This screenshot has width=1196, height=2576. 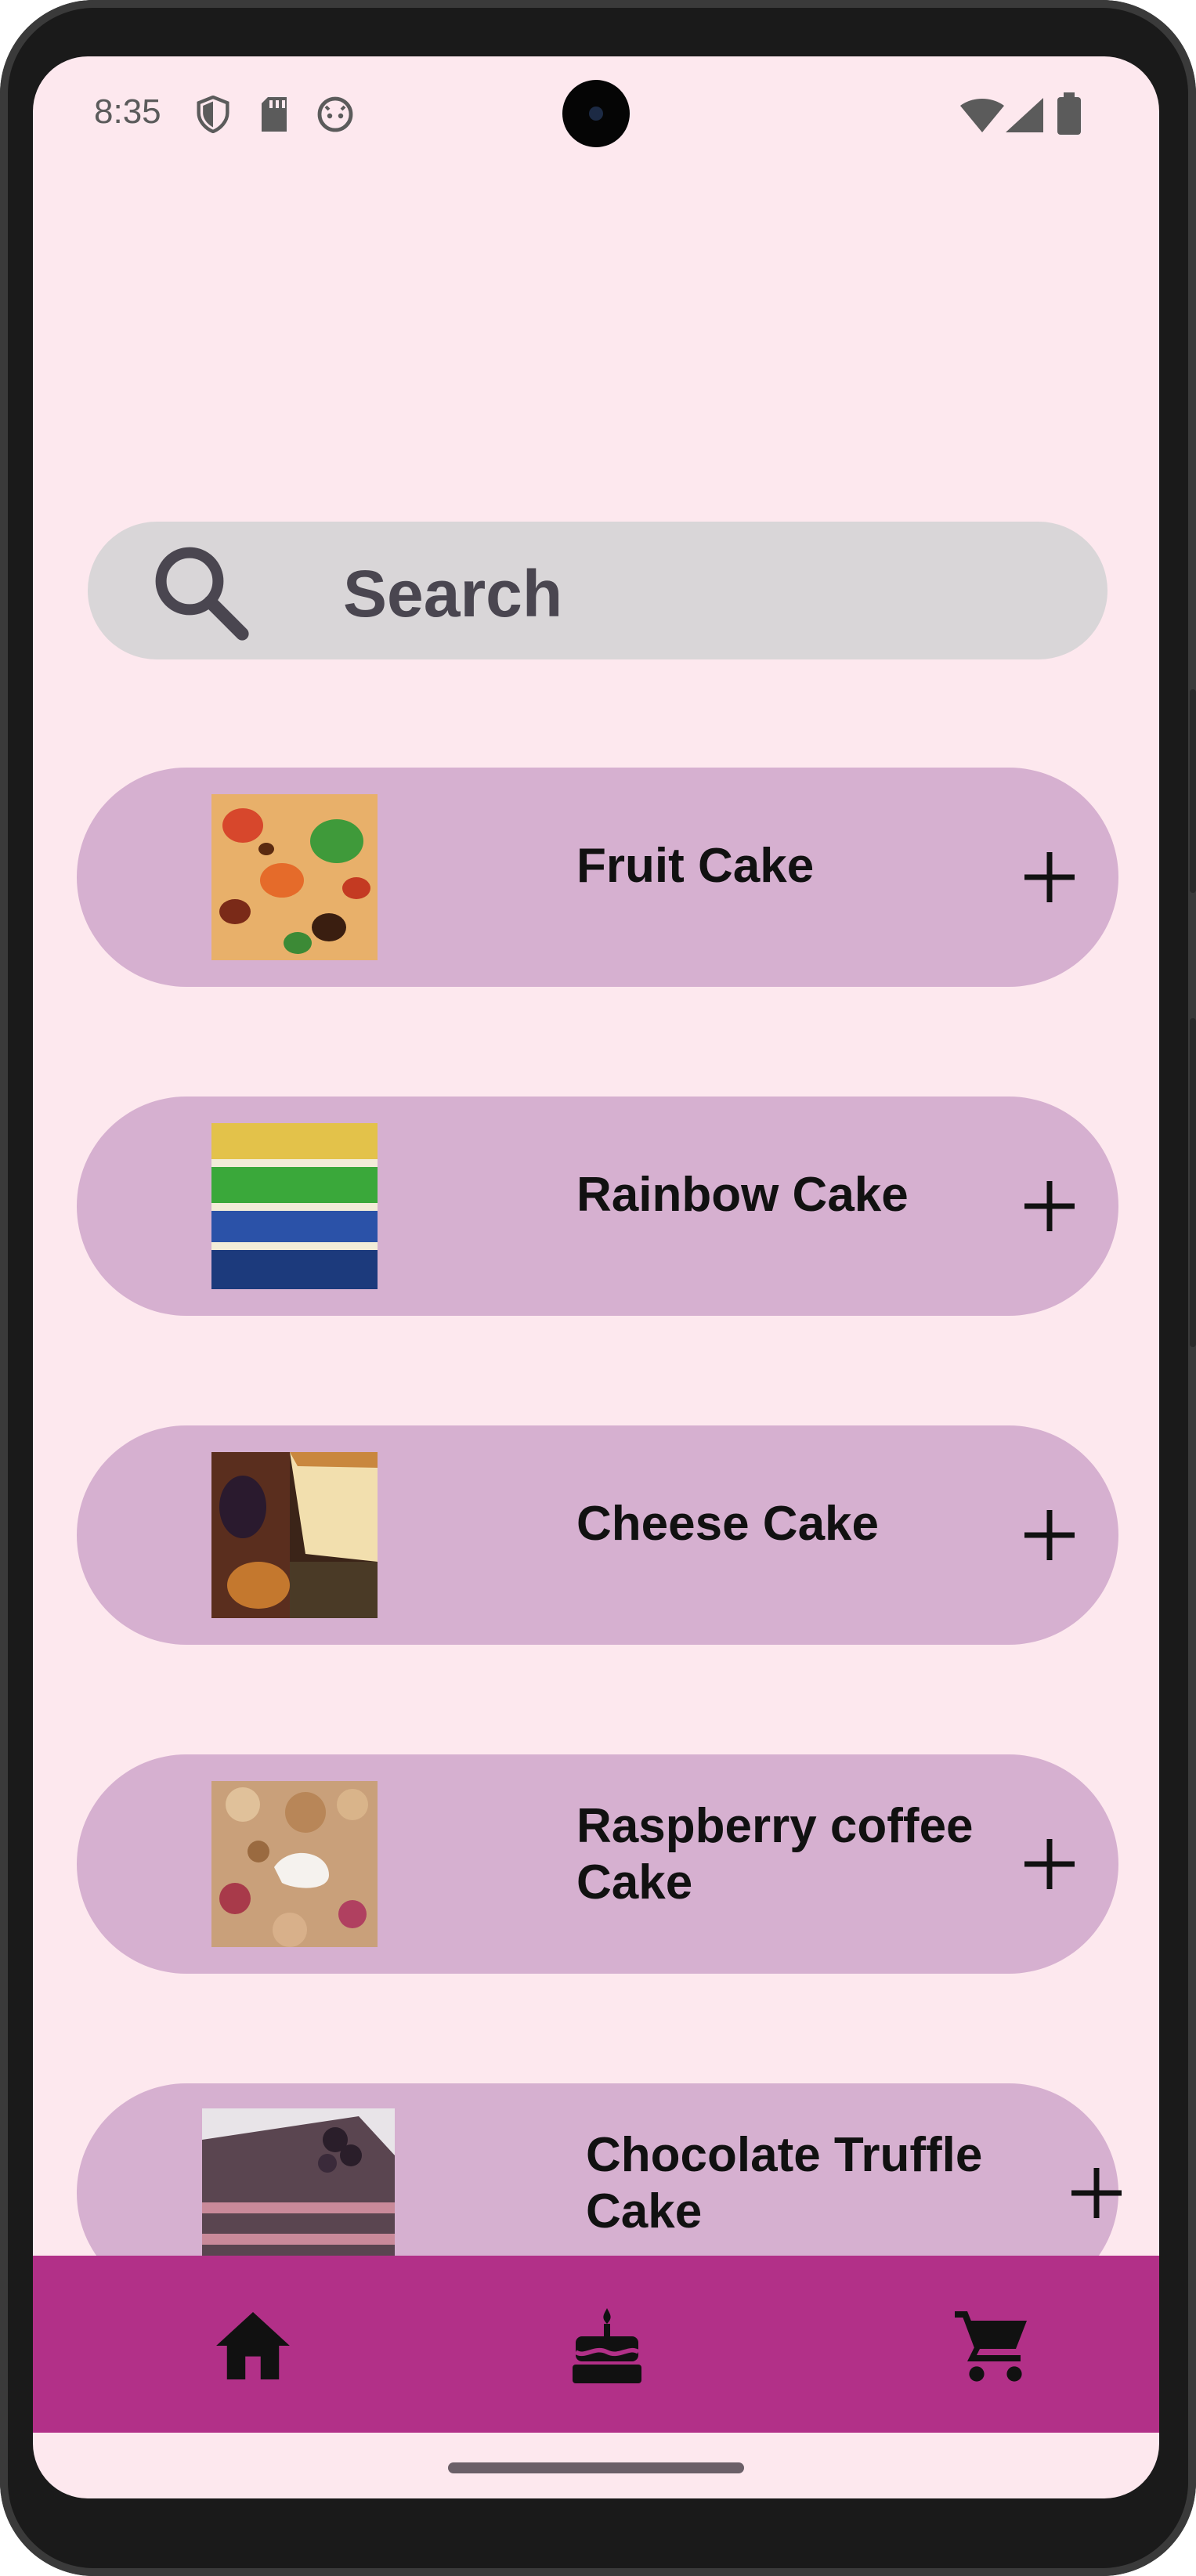 I want to click on status-bar: 8:35, so click(x=596, y=115).